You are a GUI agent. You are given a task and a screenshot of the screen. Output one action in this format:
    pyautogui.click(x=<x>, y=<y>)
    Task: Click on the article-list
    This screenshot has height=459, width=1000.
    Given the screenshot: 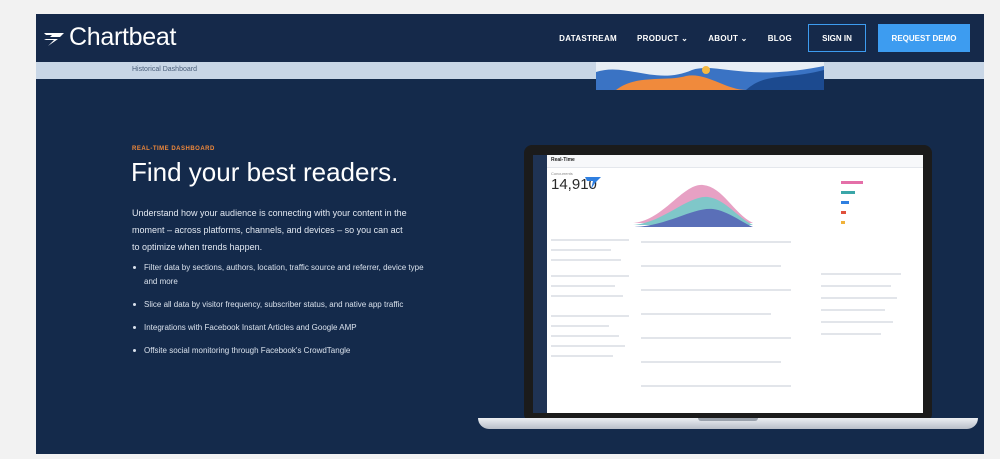 What is the action you would take?
    pyautogui.click(x=726, y=320)
    